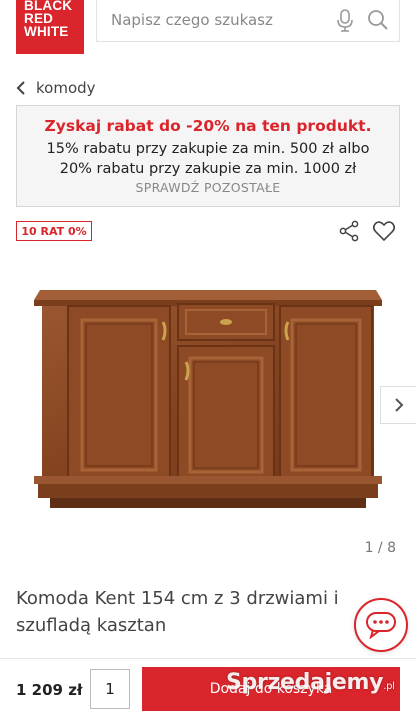 This screenshot has height=721, width=416. Describe the element at coordinates (384, 231) in the screenshot. I see `heart-icon` at that location.